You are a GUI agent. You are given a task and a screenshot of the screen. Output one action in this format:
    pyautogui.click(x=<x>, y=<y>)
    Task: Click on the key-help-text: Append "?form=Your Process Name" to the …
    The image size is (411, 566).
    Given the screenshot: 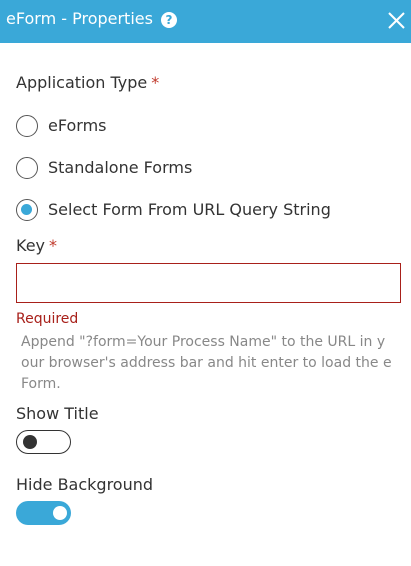 What is the action you would take?
    pyautogui.click(x=206, y=363)
    